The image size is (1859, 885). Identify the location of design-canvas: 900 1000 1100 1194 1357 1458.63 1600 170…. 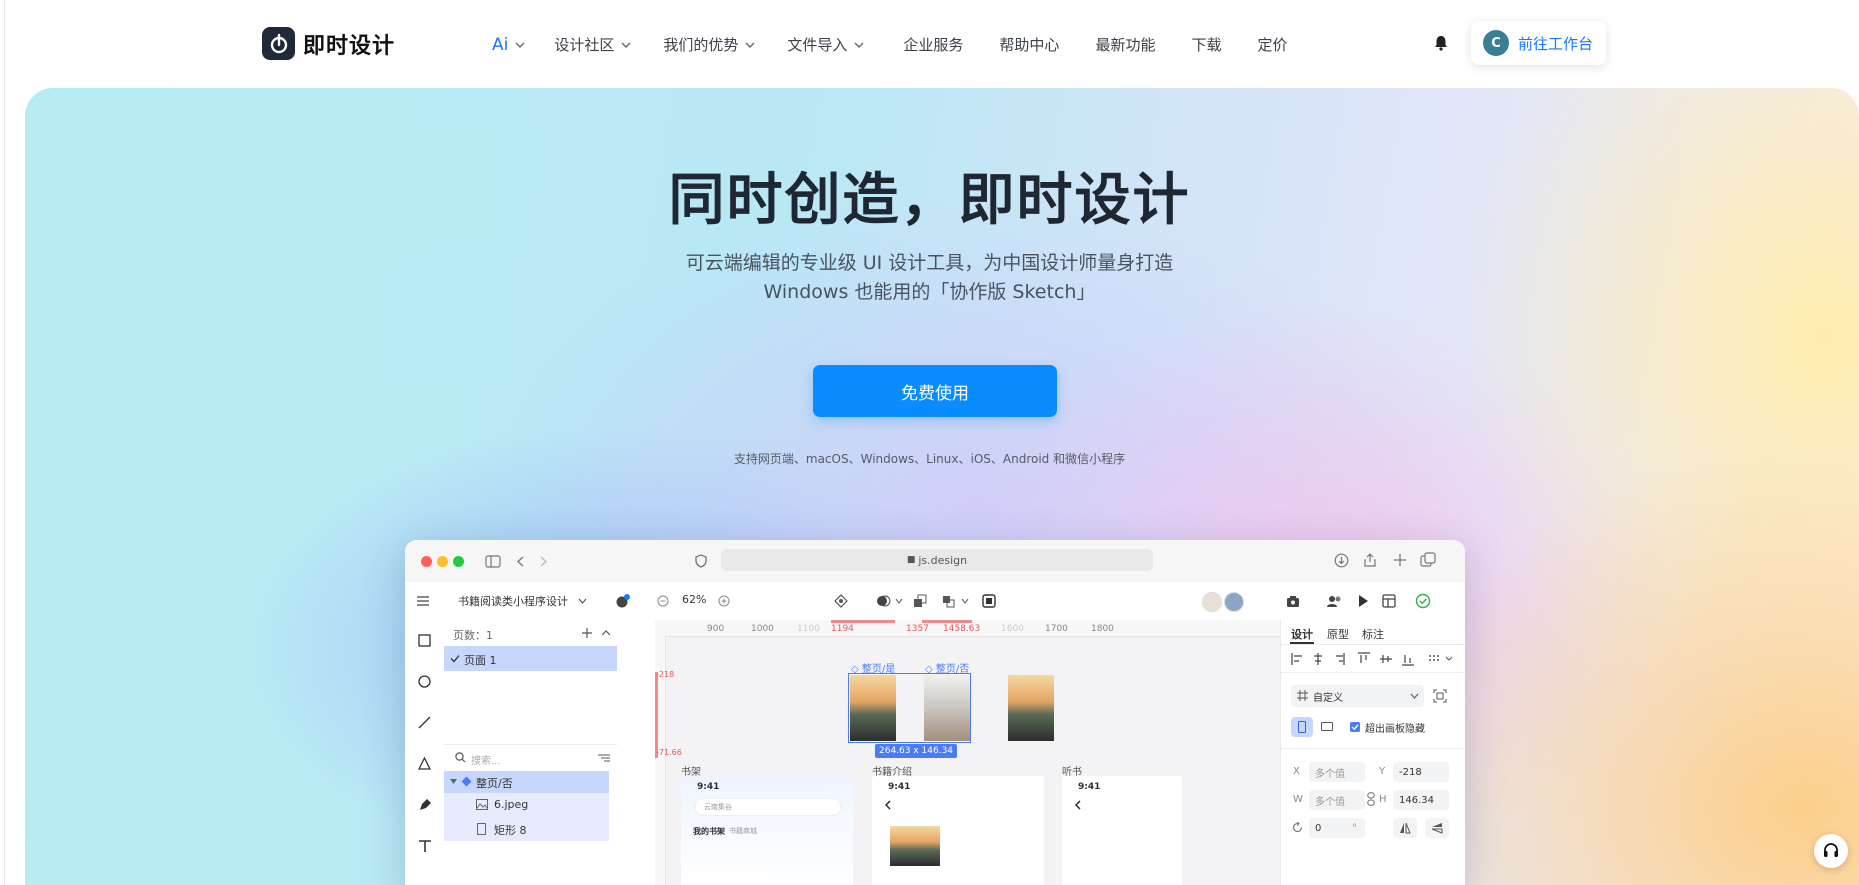
(967, 752).